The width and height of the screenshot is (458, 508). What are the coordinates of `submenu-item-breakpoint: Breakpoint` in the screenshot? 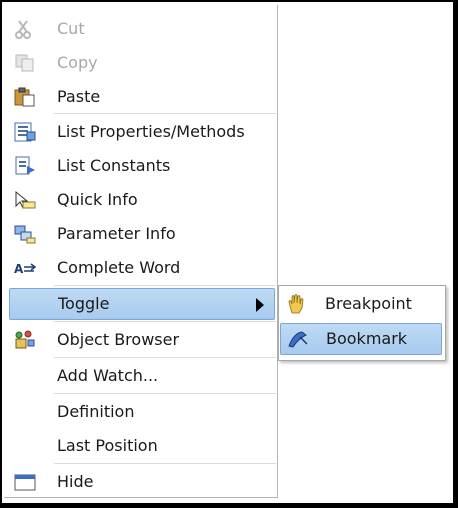 It's located at (361, 304).